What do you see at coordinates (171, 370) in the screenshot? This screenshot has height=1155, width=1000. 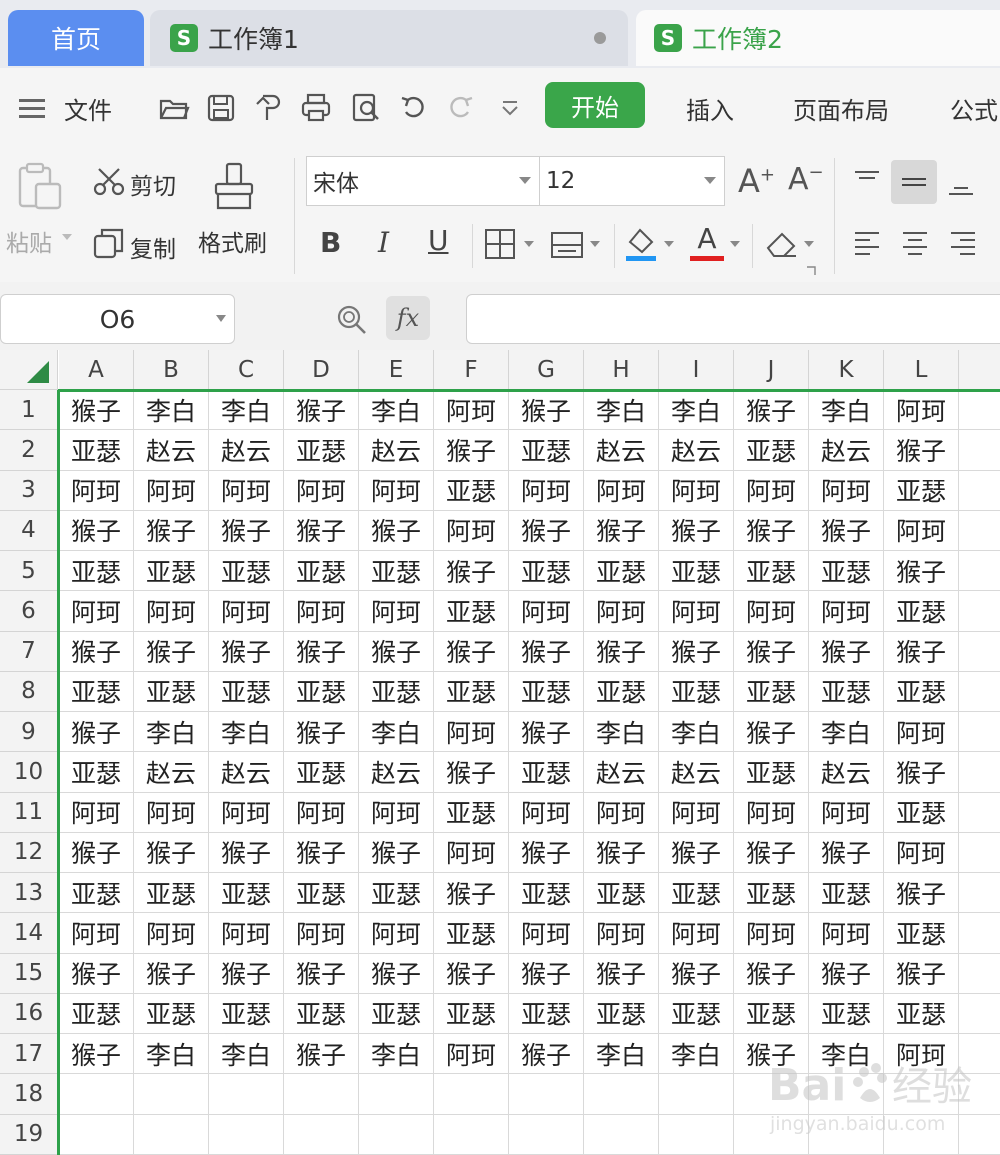 I see `column-header-b: B` at bounding box center [171, 370].